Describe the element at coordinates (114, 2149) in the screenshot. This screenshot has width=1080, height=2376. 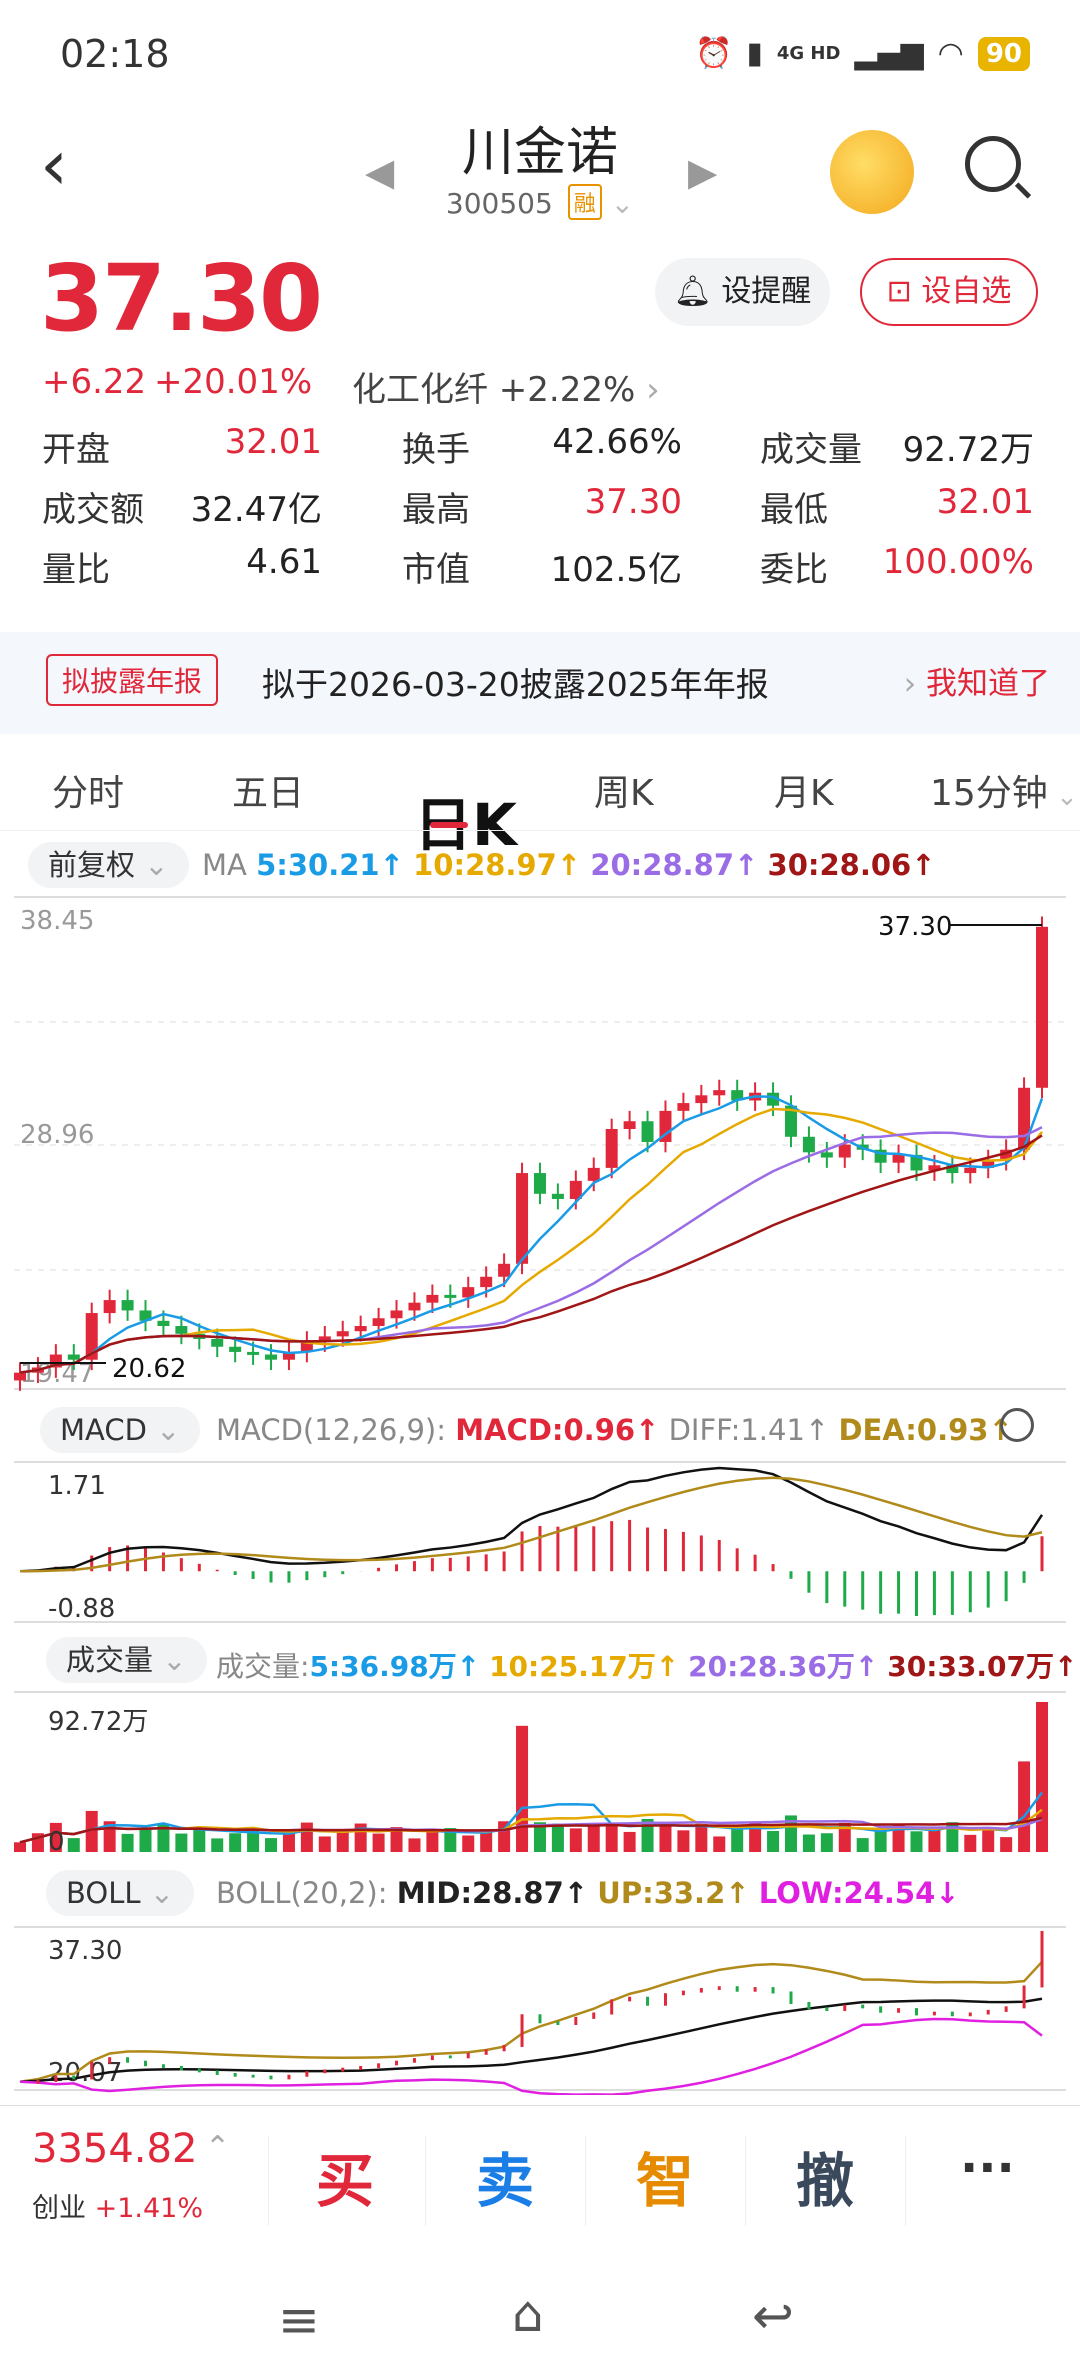
I see `index-value: 3354.82` at that location.